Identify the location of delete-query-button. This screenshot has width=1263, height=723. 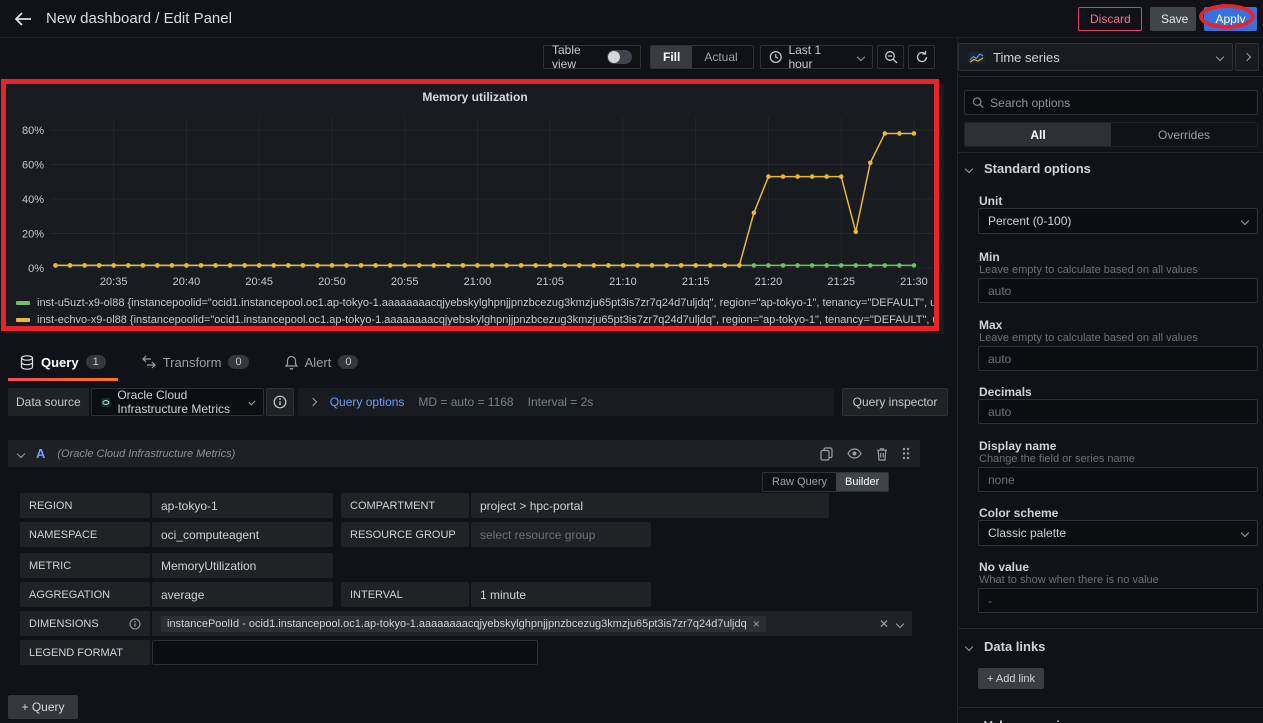
(882, 454).